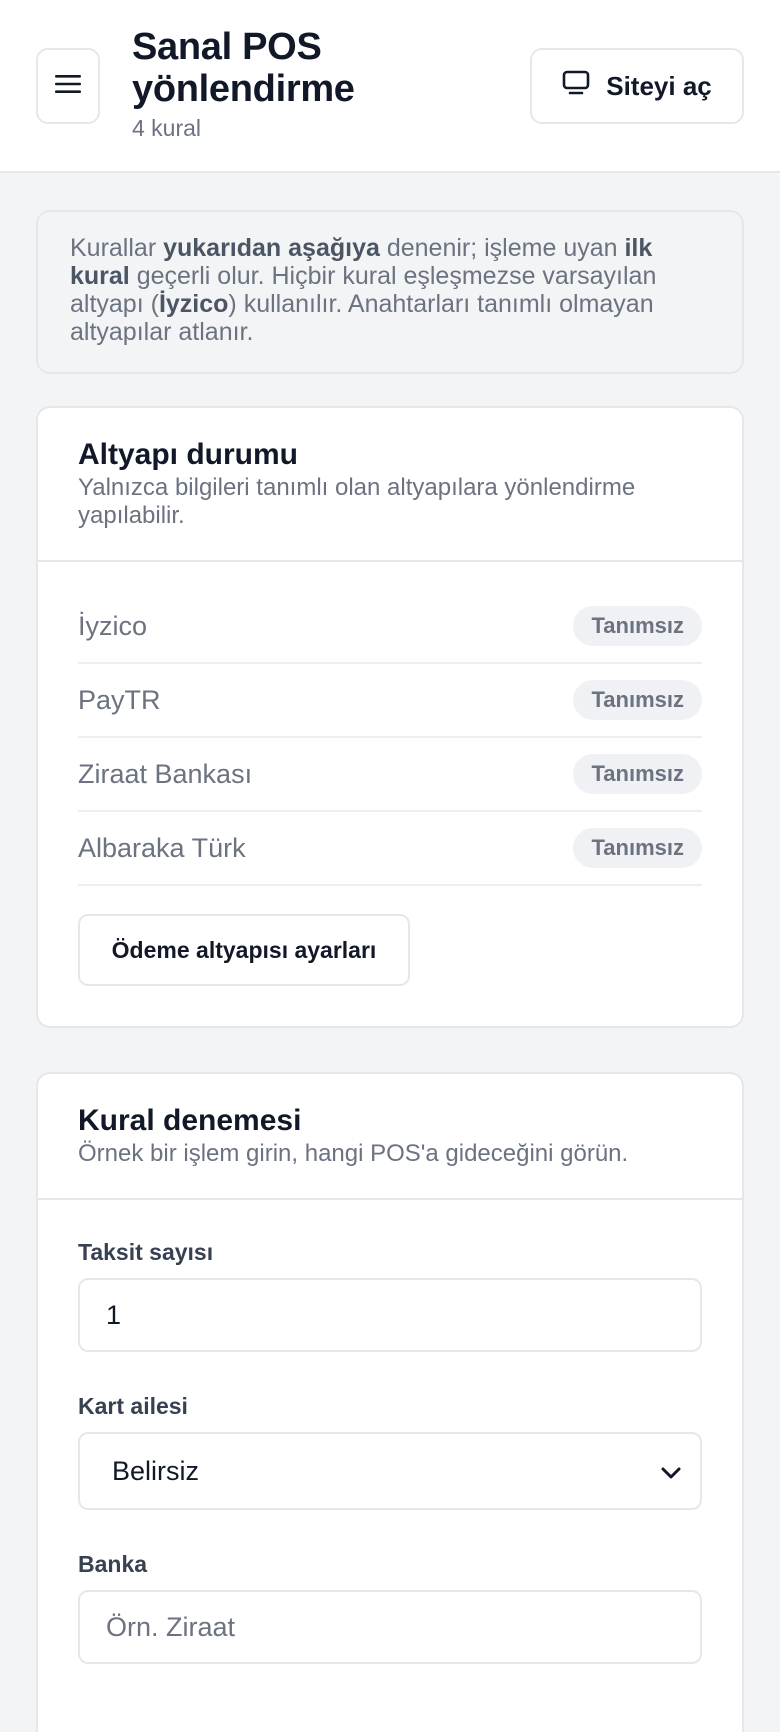 The height and width of the screenshot is (1732, 780). What do you see at coordinates (390, 1471) in the screenshot?
I see `card-family-select: Belirsiz` at bounding box center [390, 1471].